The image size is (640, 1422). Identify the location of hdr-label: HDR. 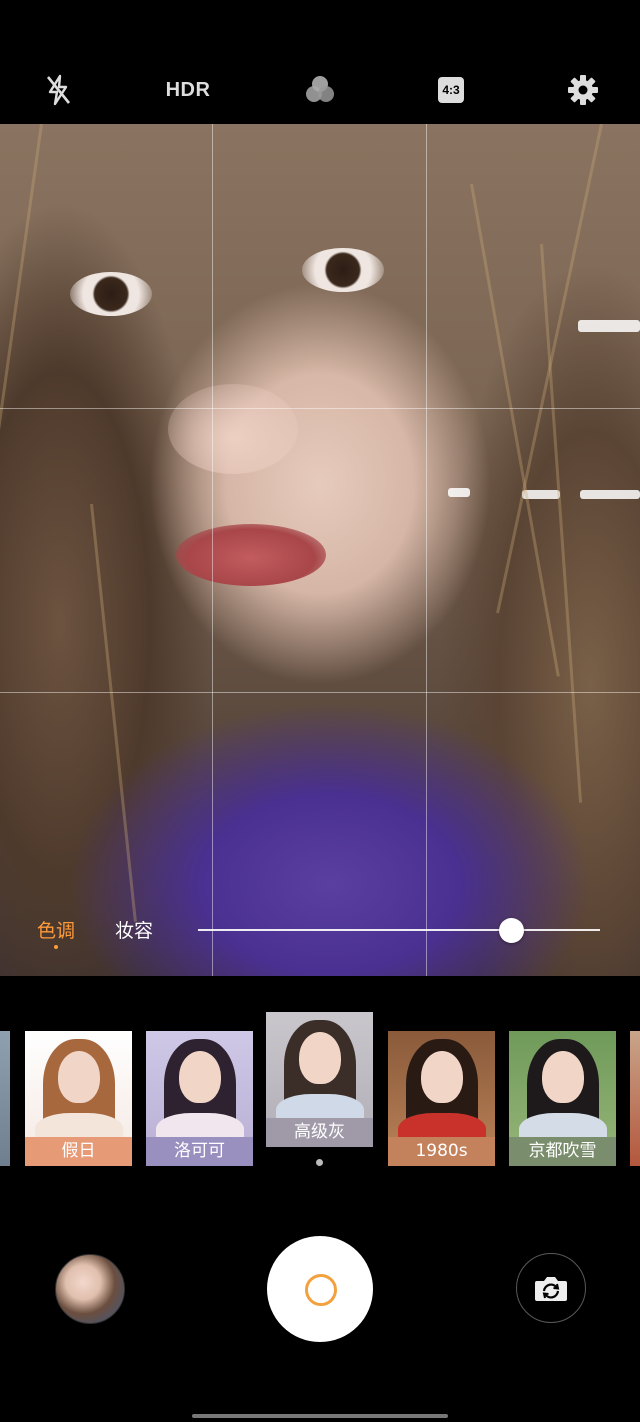
(188, 89).